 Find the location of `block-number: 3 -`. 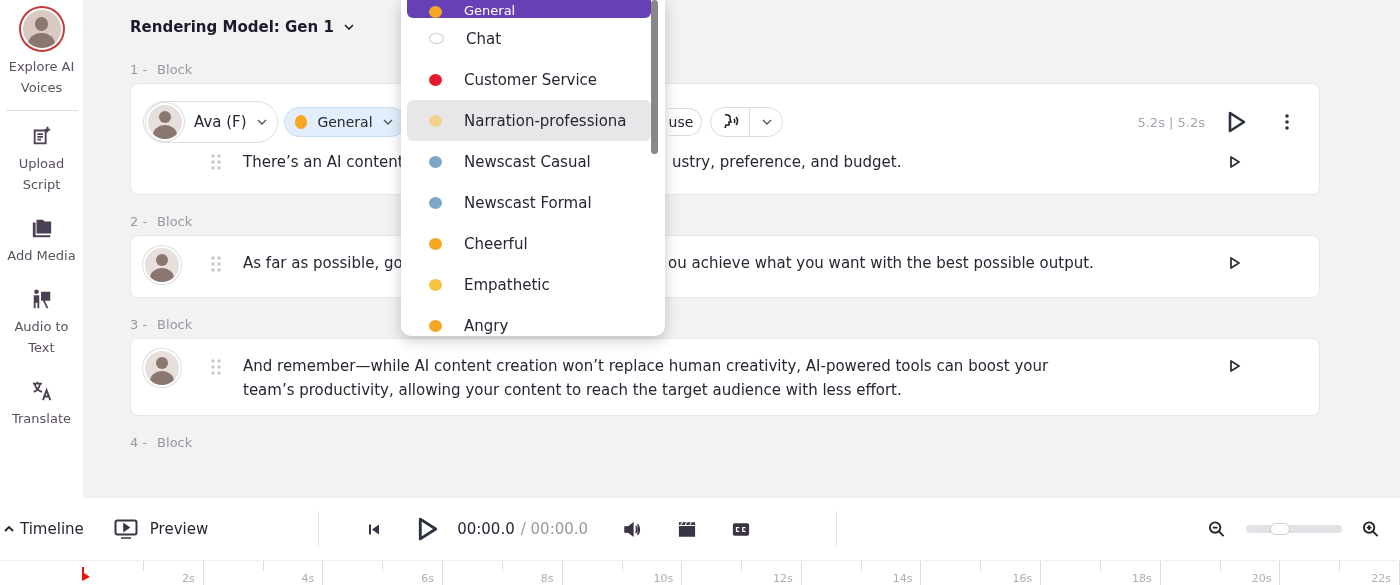

block-number: 3 - is located at coordinates (139, 324).